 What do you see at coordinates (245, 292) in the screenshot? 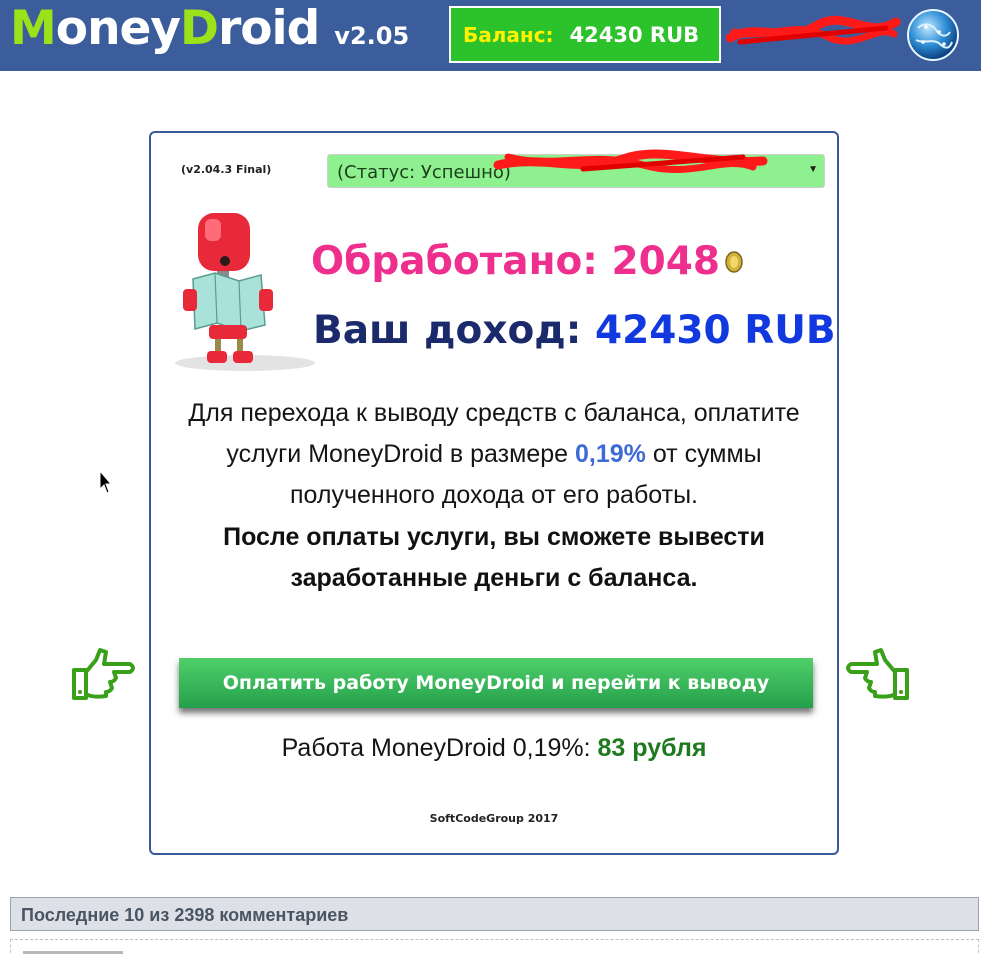
I see `robot-mascot` at bounding box center [245, 292].